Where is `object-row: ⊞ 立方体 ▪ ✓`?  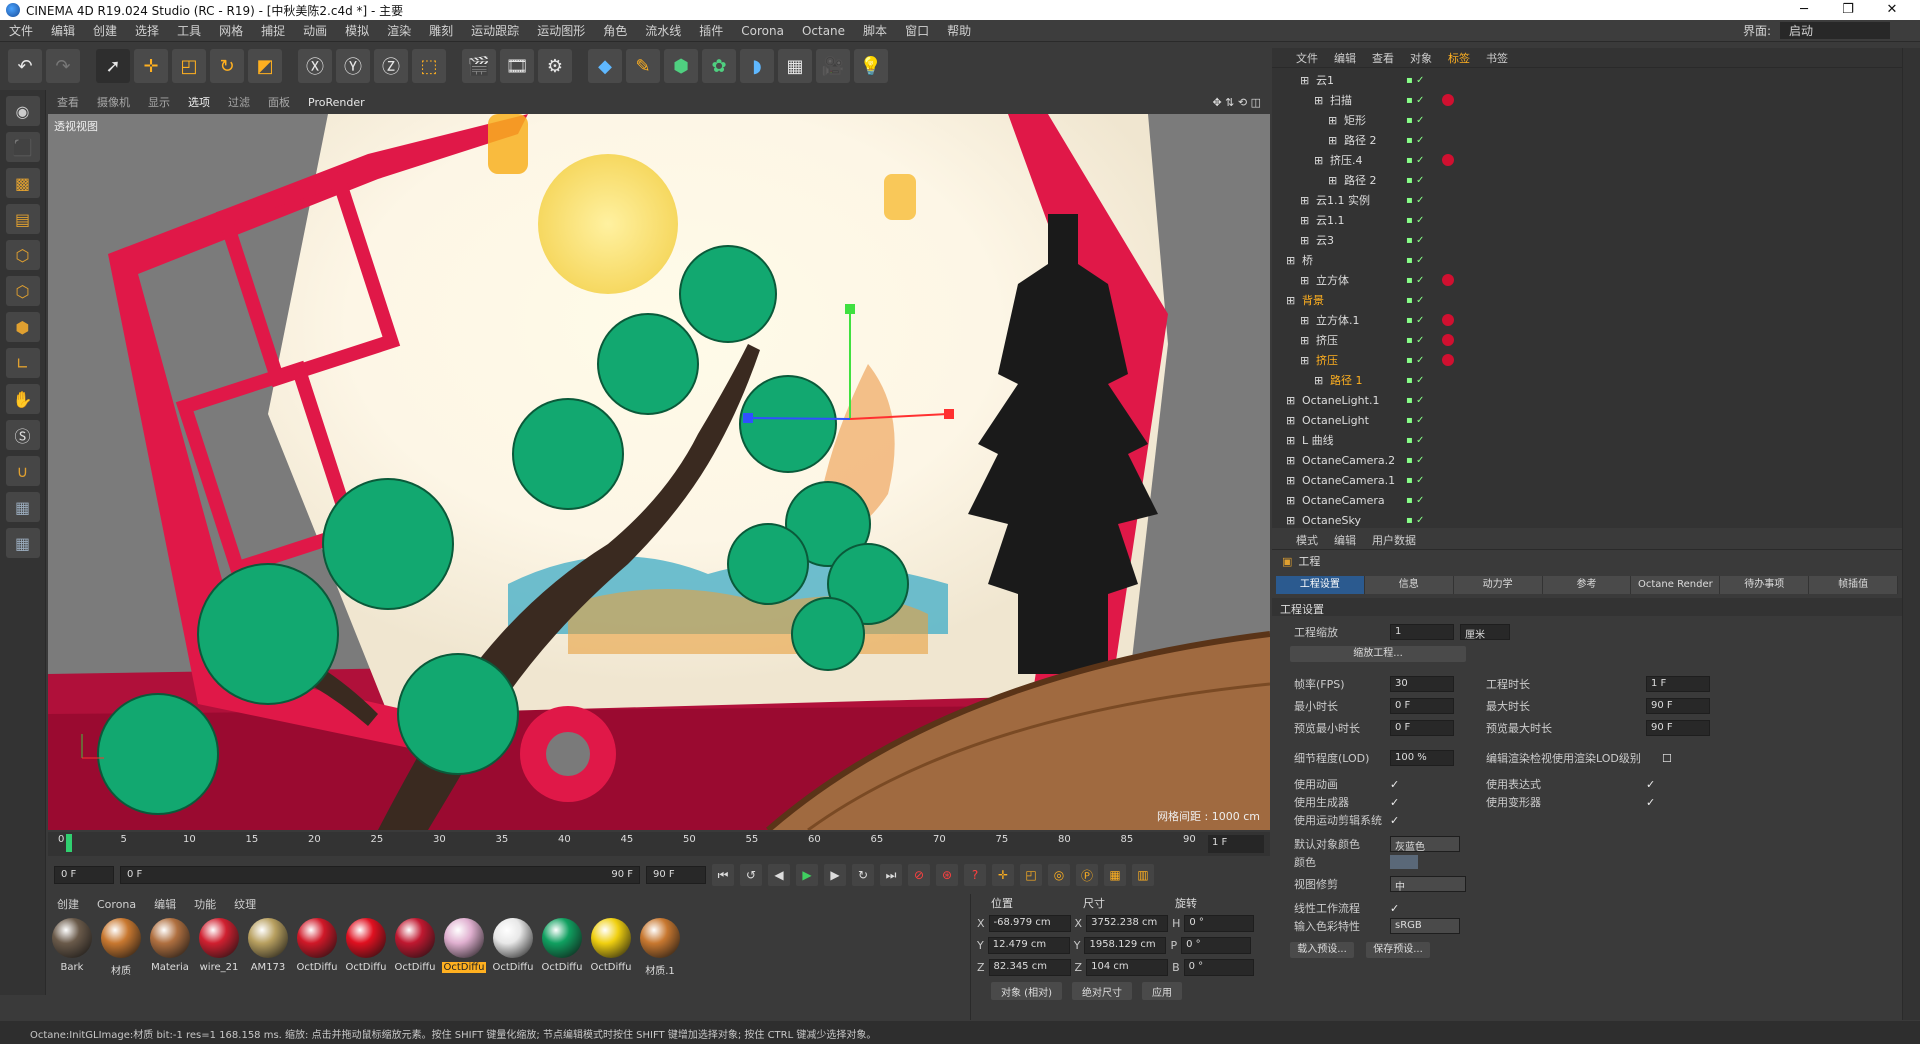
object-row: ⊞ 立方体 ▪ ✓ is located at coordinates (1587, 280).